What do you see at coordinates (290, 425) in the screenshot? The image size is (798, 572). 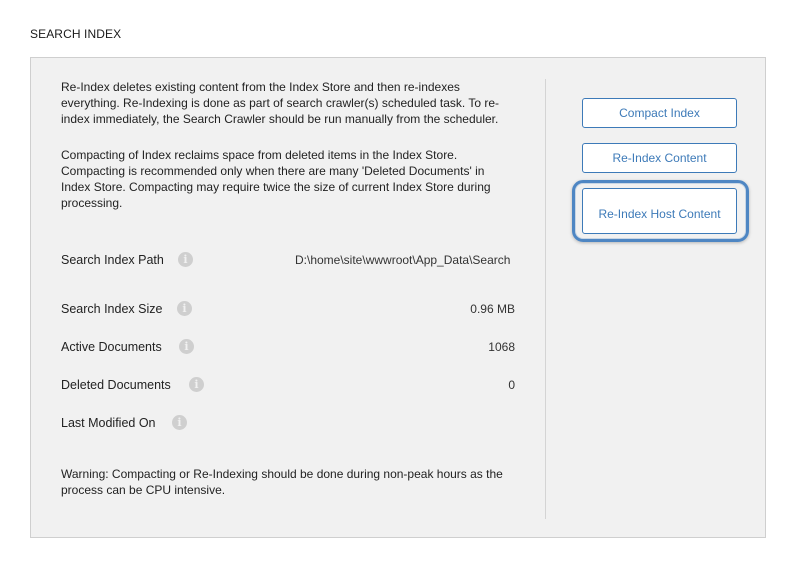 I see `field-last-modified-on: Last Modified On i` at bounding box center [290, 425].